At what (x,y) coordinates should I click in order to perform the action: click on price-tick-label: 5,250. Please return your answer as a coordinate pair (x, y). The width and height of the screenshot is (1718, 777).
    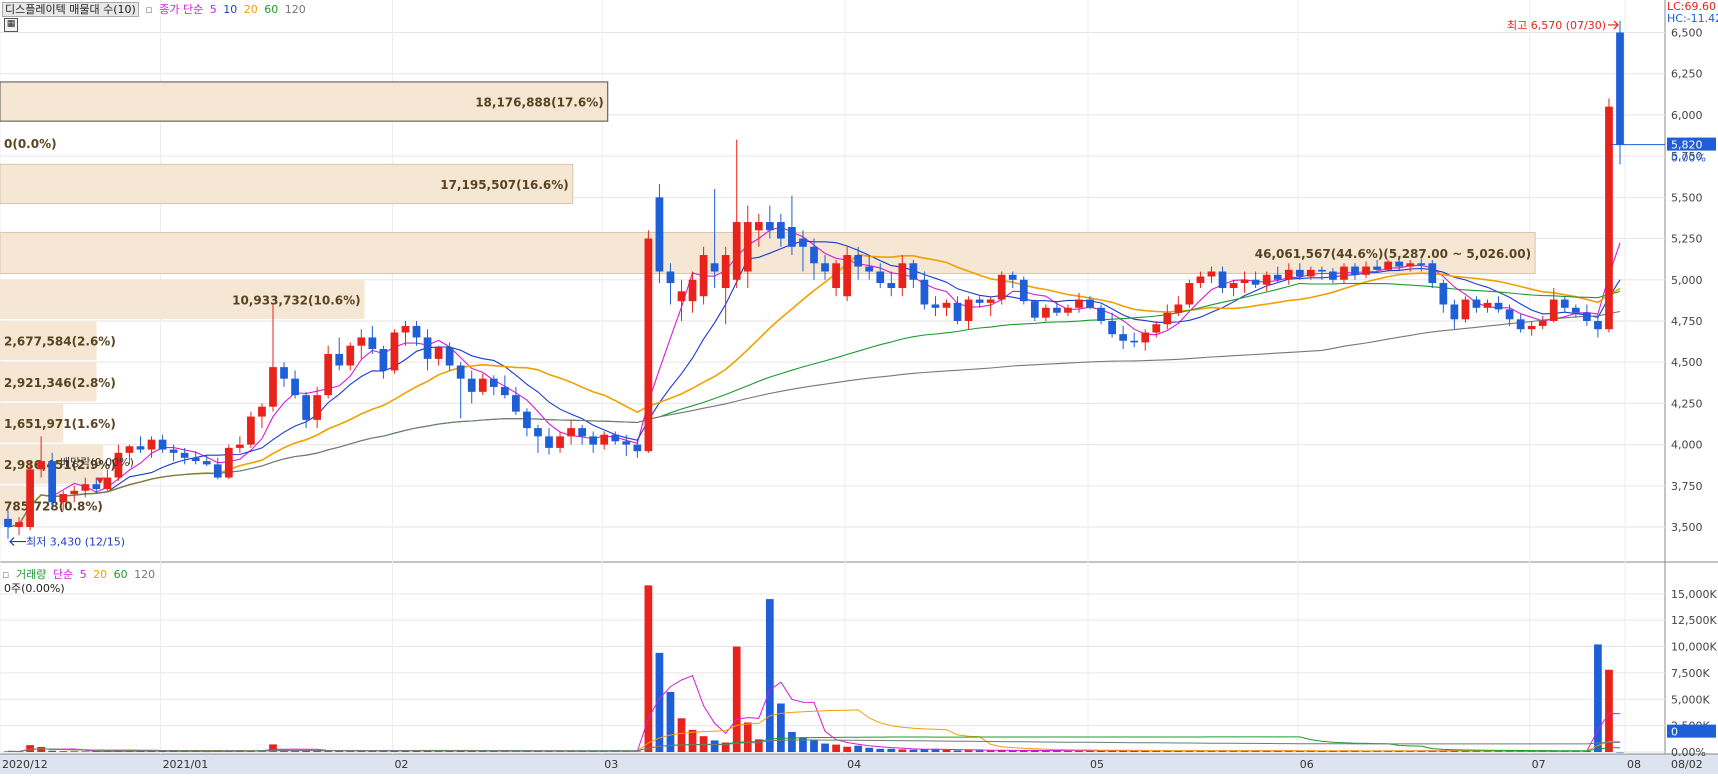
    Looking at the image, I should click on (1687, 239).